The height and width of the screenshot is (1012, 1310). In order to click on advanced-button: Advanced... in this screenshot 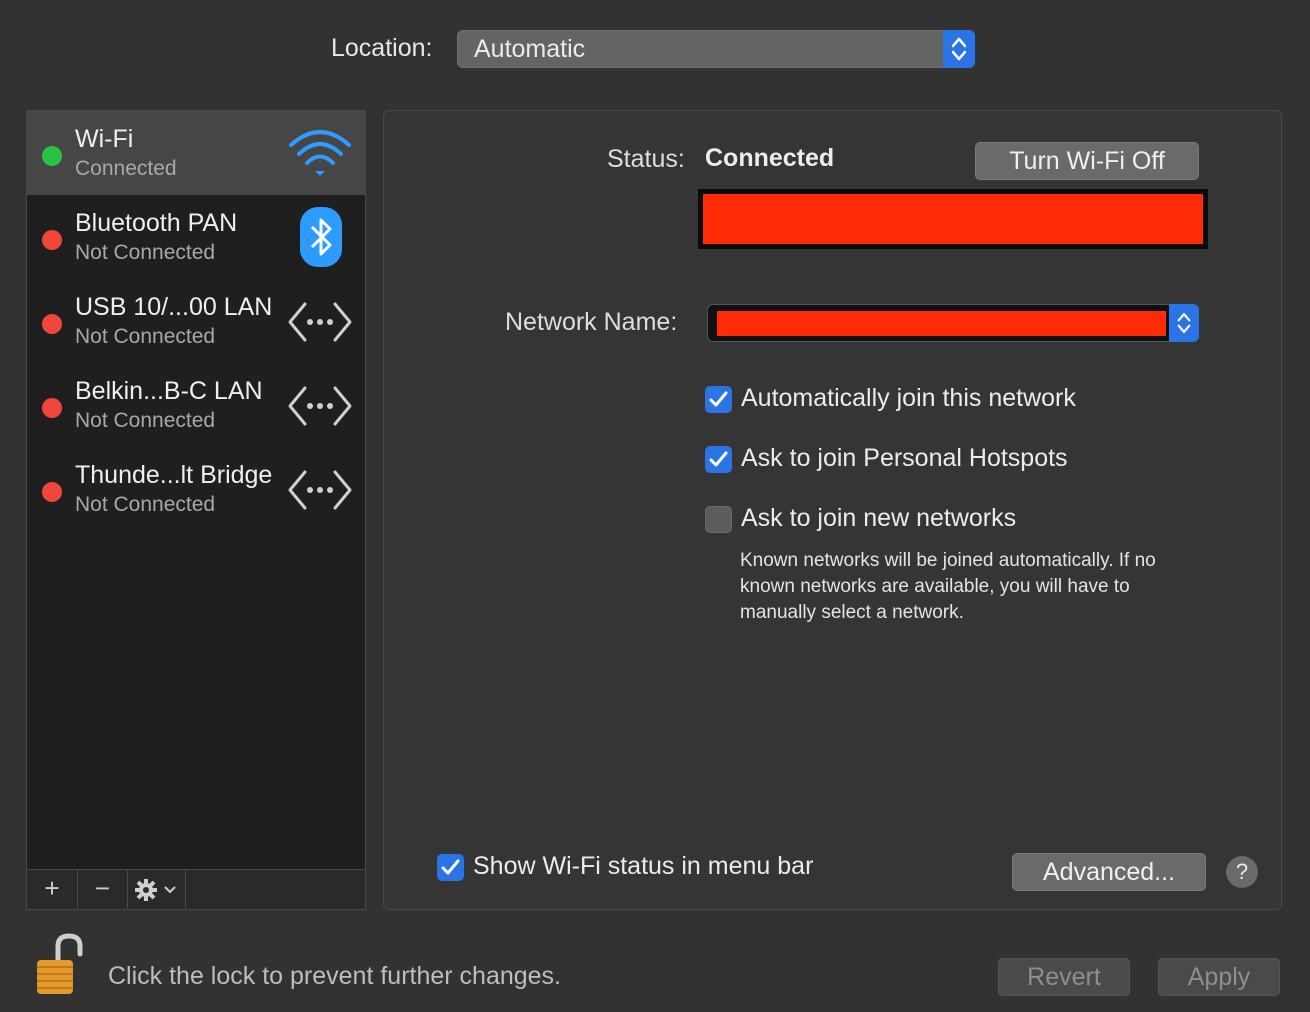, I will do `click(1109, 872)`.